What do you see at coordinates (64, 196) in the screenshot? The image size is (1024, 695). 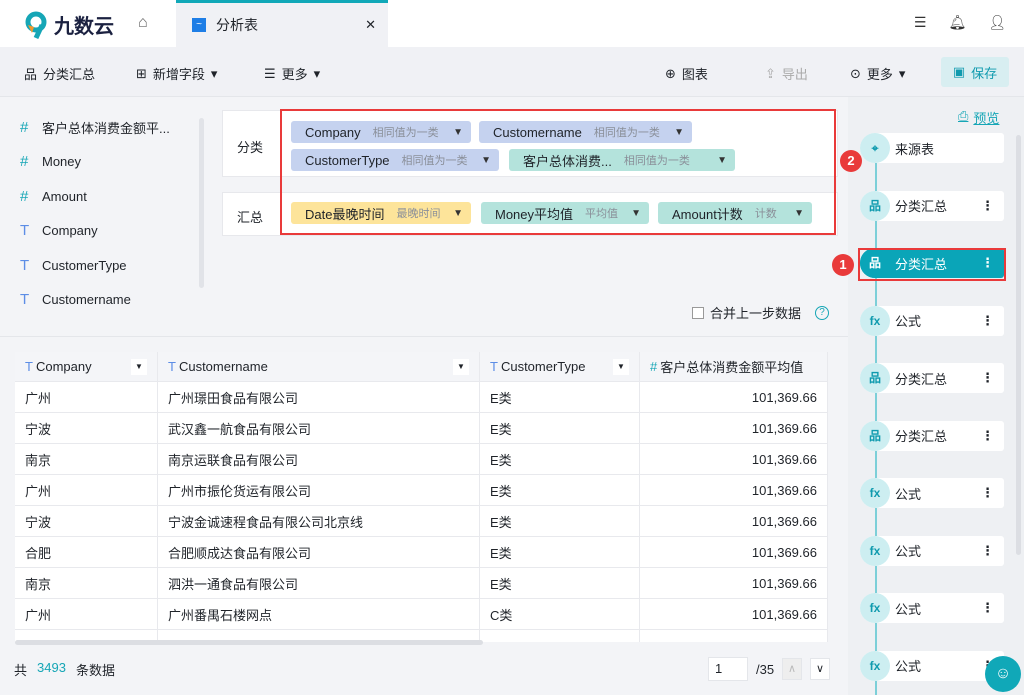 I see `field-name: Amount` at bounding box center [64, 196].